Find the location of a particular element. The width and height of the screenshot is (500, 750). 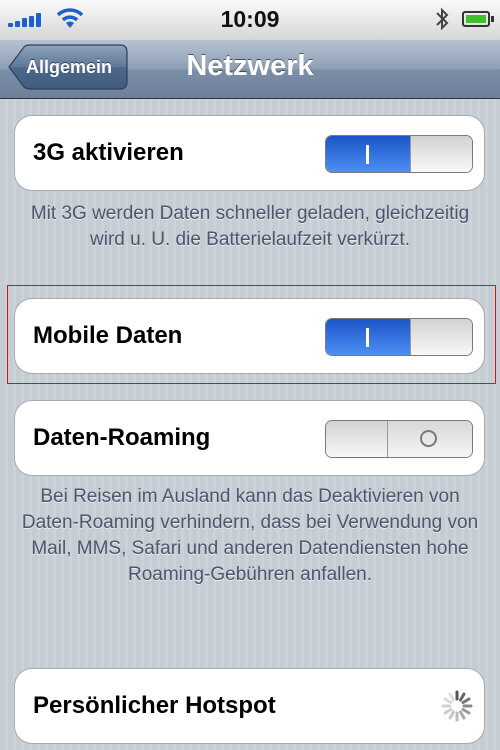

cell-mobile-data: Mobile Daten is located at coordinates (249, 336).